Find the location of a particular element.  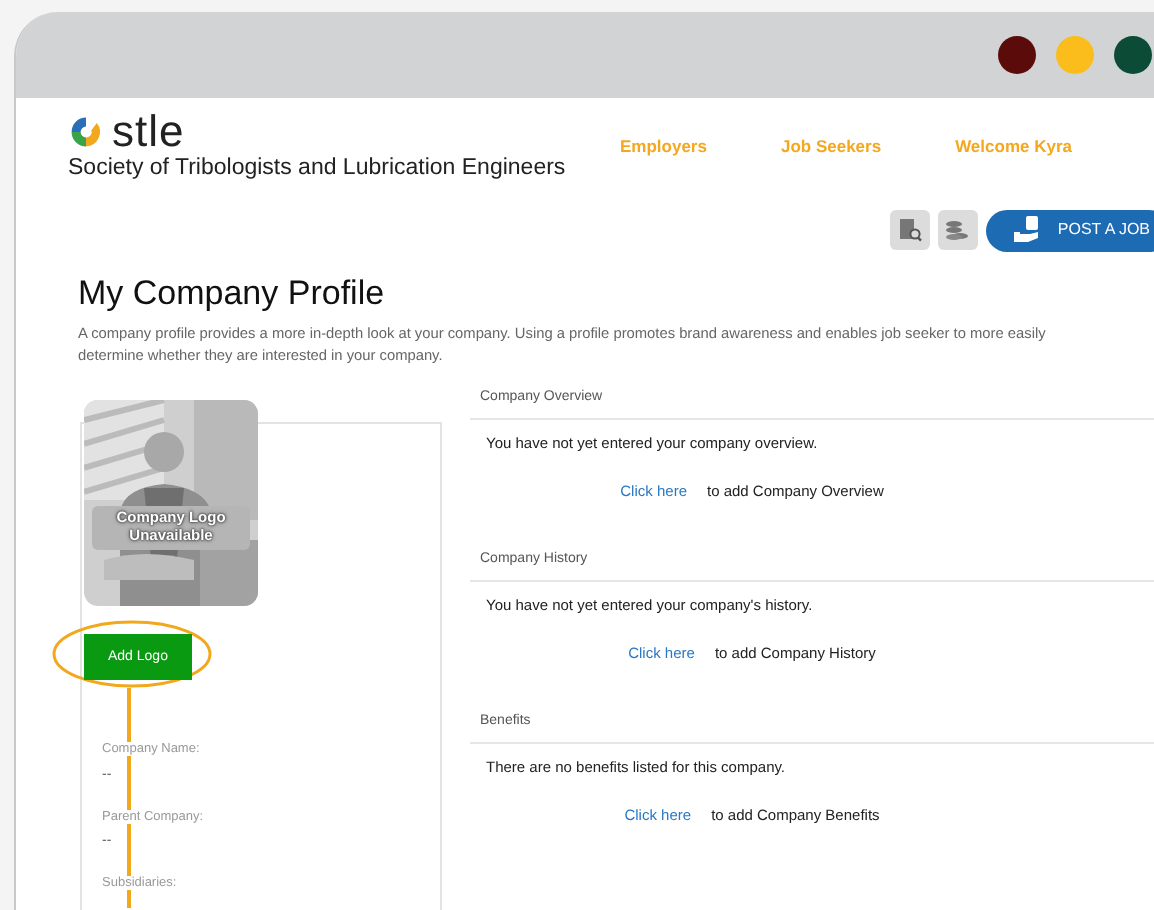

document-search-icon is located at coordinates (909, 230).